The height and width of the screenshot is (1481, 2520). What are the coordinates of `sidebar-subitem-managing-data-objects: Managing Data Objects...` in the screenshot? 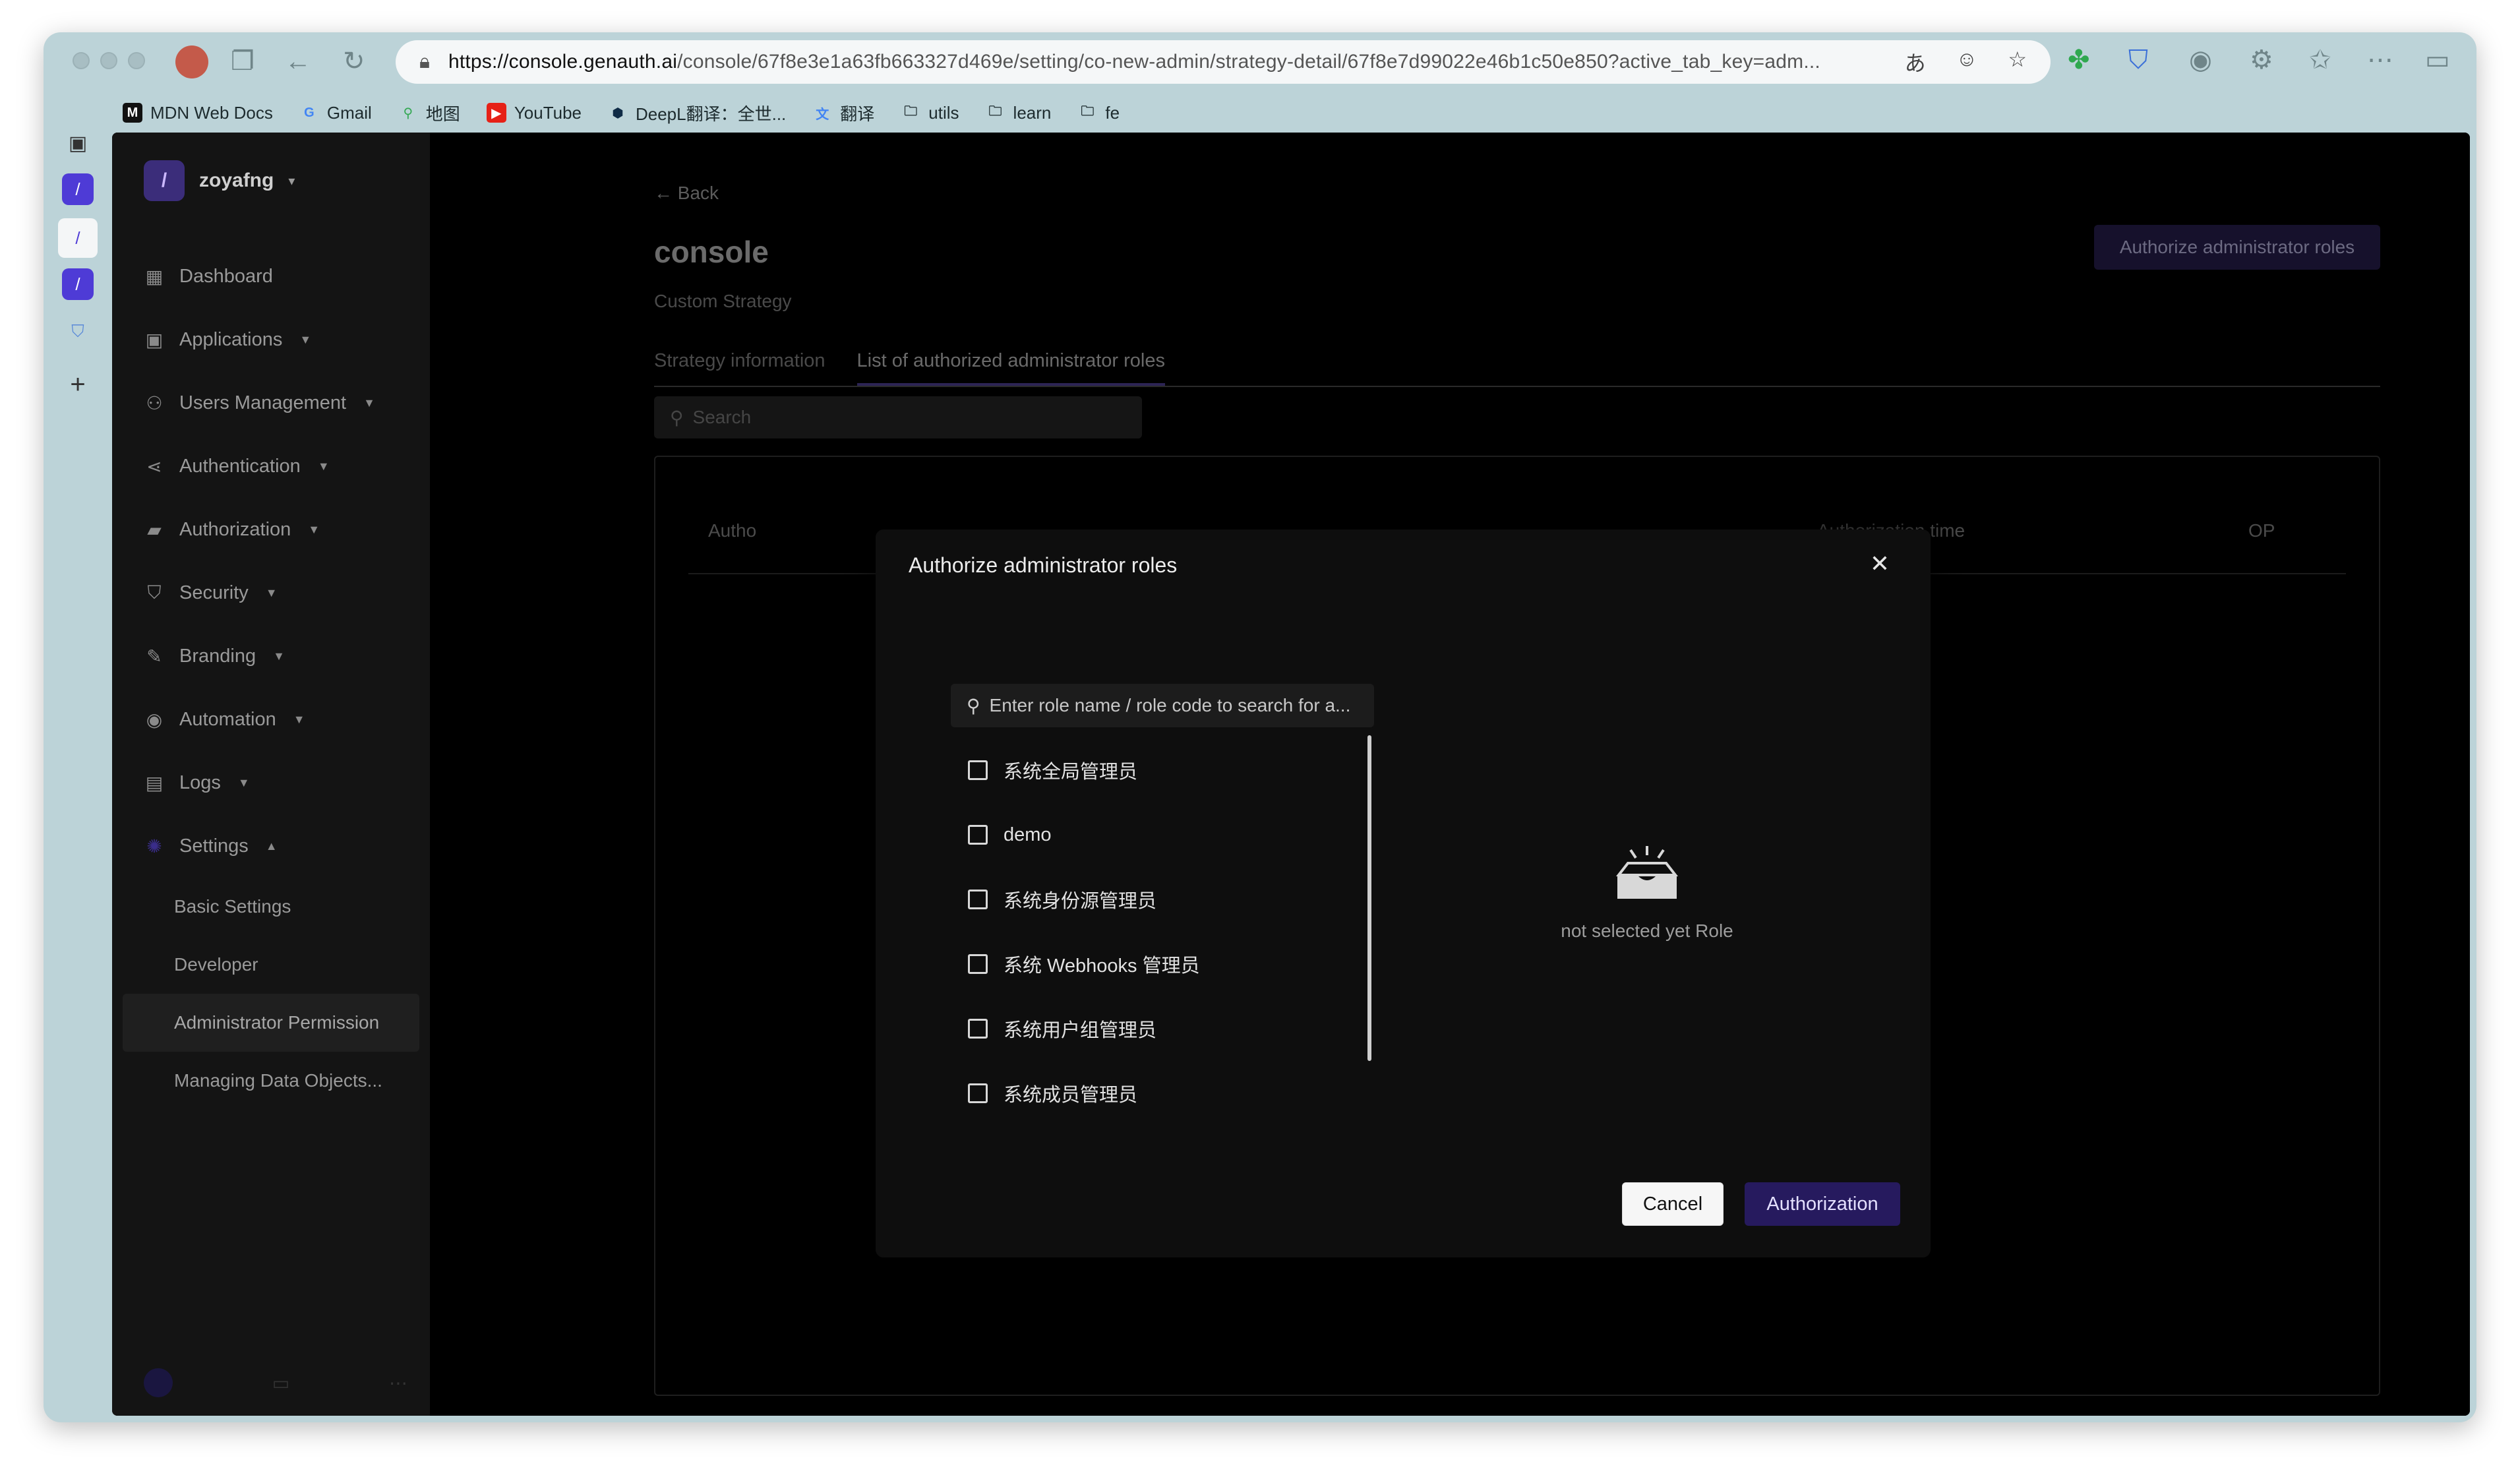 It's located at (271, 1081).